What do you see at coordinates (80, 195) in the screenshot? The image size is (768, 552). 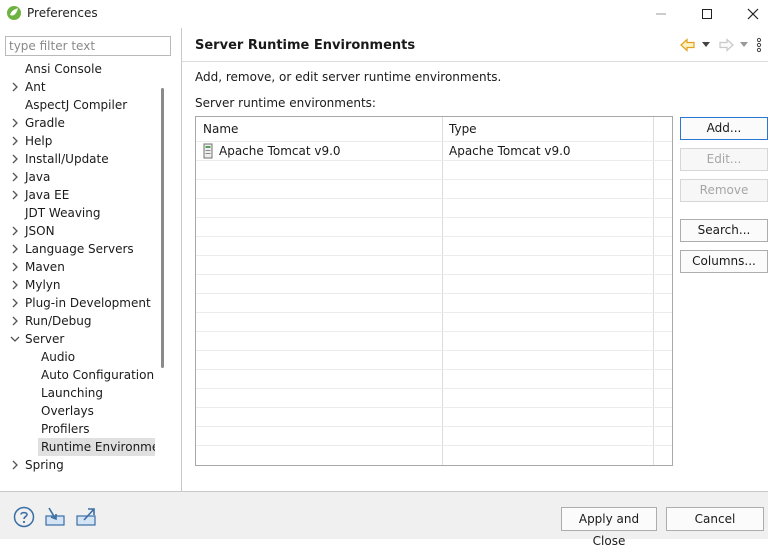 I see `tree-item: Java EE` at bounding box center [80, 195].